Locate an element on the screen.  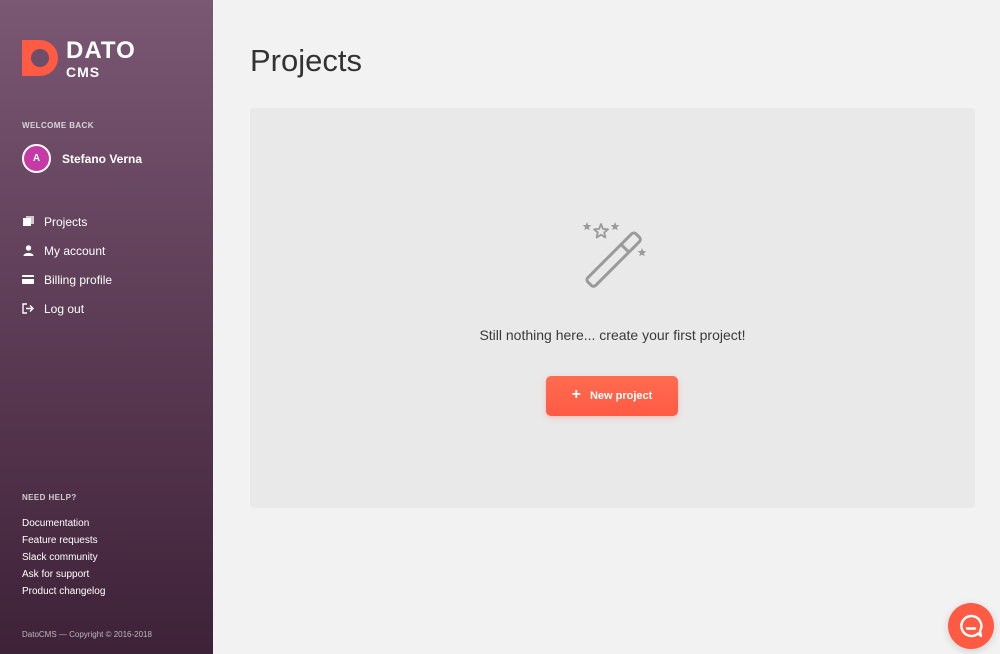
help-link-feature-requests: Feature requests is located at coordinates (63, 542).